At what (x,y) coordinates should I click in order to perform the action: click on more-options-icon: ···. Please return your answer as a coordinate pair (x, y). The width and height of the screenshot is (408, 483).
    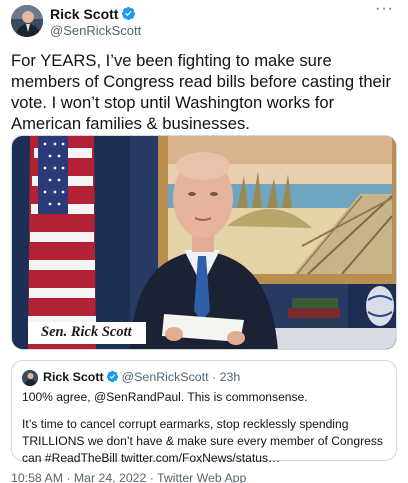
    Looking at the image, I should click on (384, 9).